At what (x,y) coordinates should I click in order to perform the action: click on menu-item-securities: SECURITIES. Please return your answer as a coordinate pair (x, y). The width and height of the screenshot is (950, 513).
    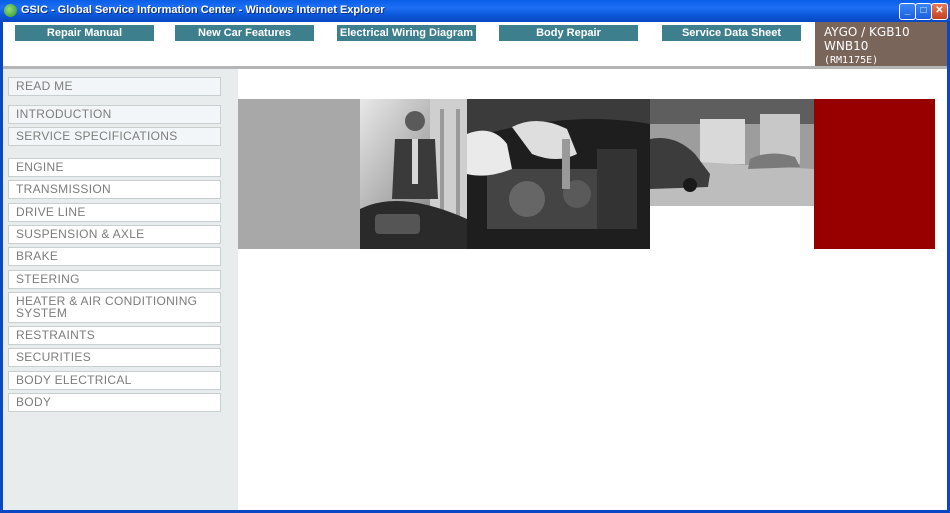
    Looking at the image, I should click on (114, 357).